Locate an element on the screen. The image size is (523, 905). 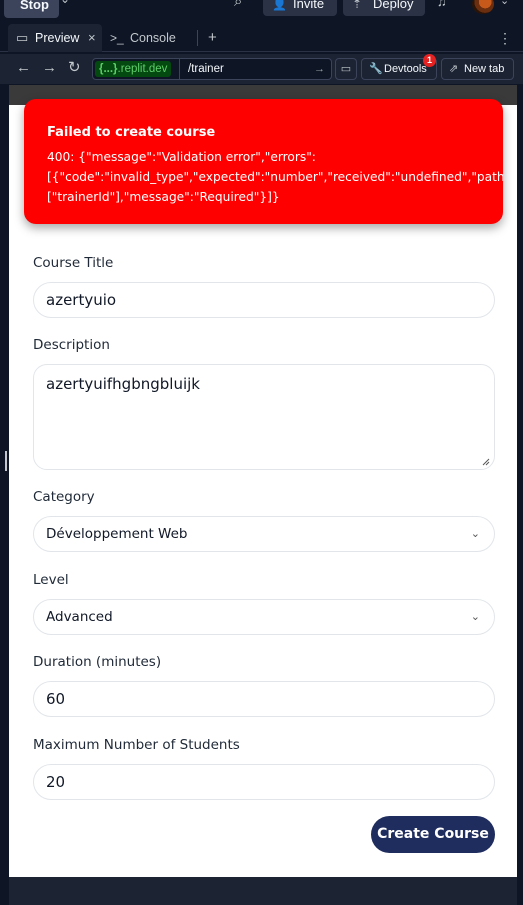
course-title-input: azertyuio is located at coordinates (264, 300).